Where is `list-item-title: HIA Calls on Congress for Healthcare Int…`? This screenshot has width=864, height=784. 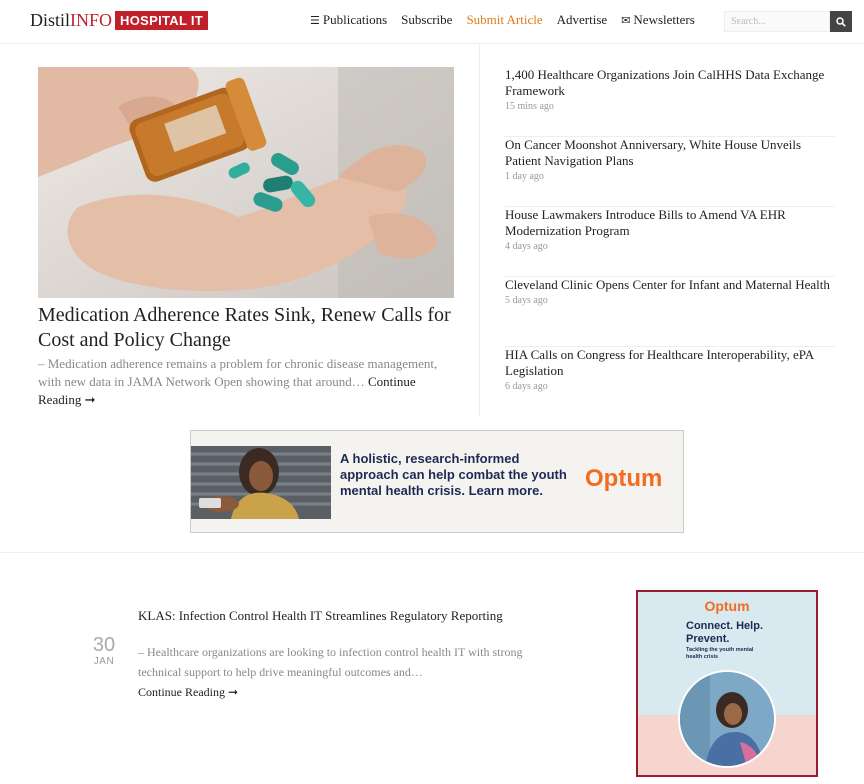 list-item-title: HIA Calls on Congress for Healthcare Int… is located at coordinates (670, 363).